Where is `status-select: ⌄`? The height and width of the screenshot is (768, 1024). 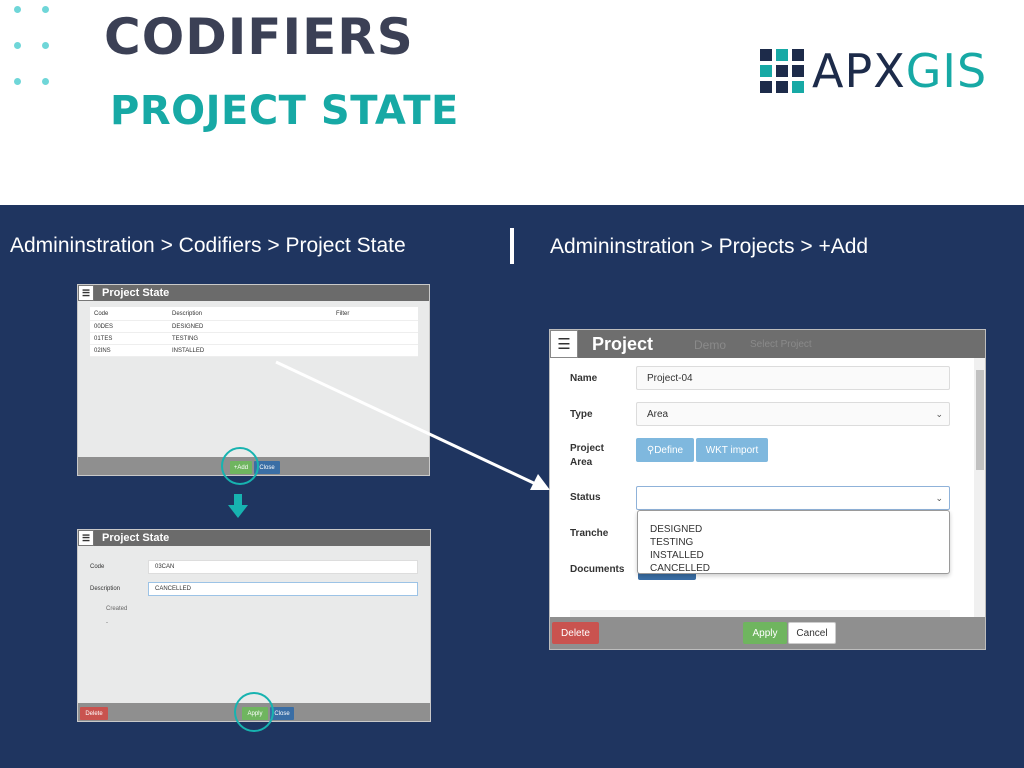 status-select: ⌄ is located at coordinates (793, 498).